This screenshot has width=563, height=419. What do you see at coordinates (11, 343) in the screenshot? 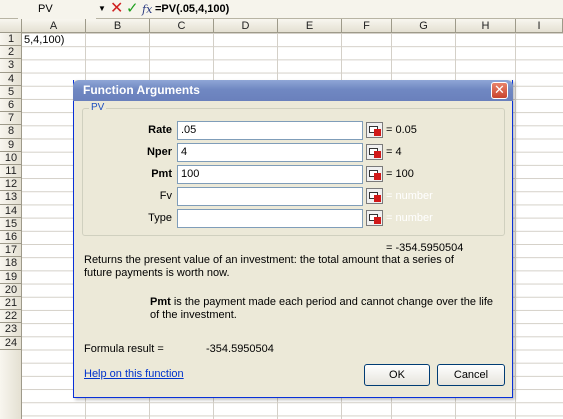
I see `row-header-24: 24` at bounding box center [11, 343].